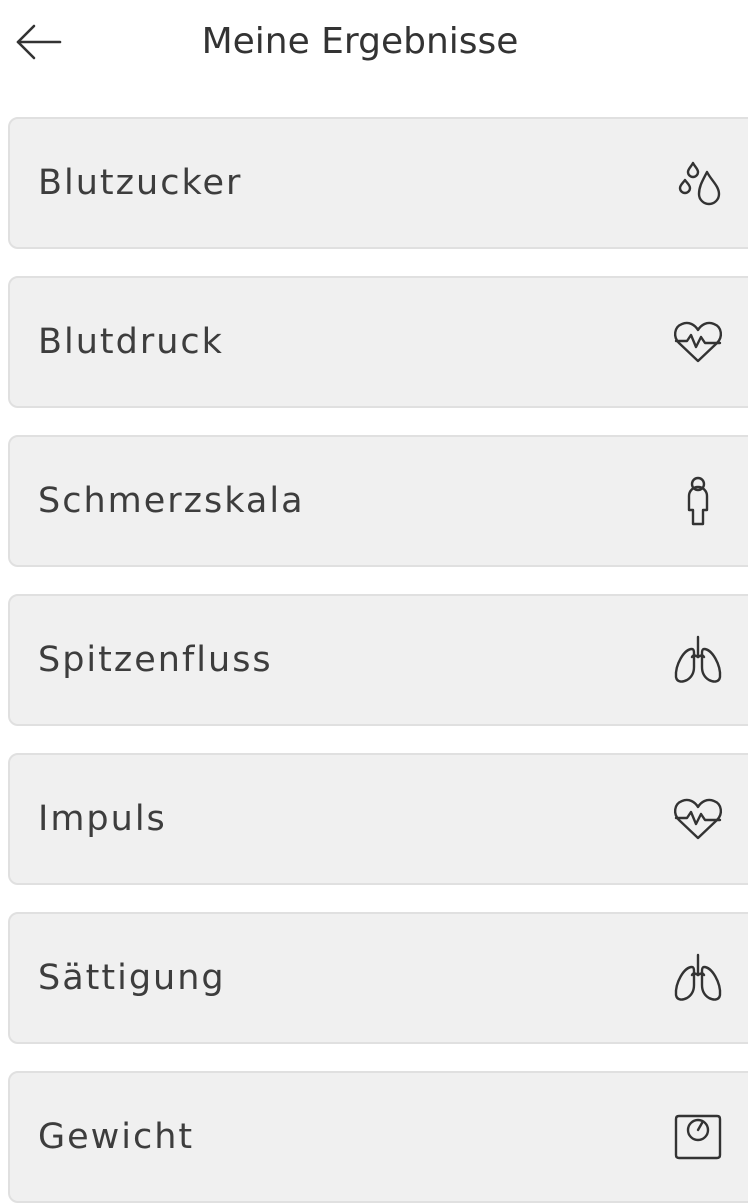 The height and width of the screenshot is (1203, 748). Describe the element at coordinates (171, 501) in the screenshot. I see `list-item-label: Schmerzskala` at that location.